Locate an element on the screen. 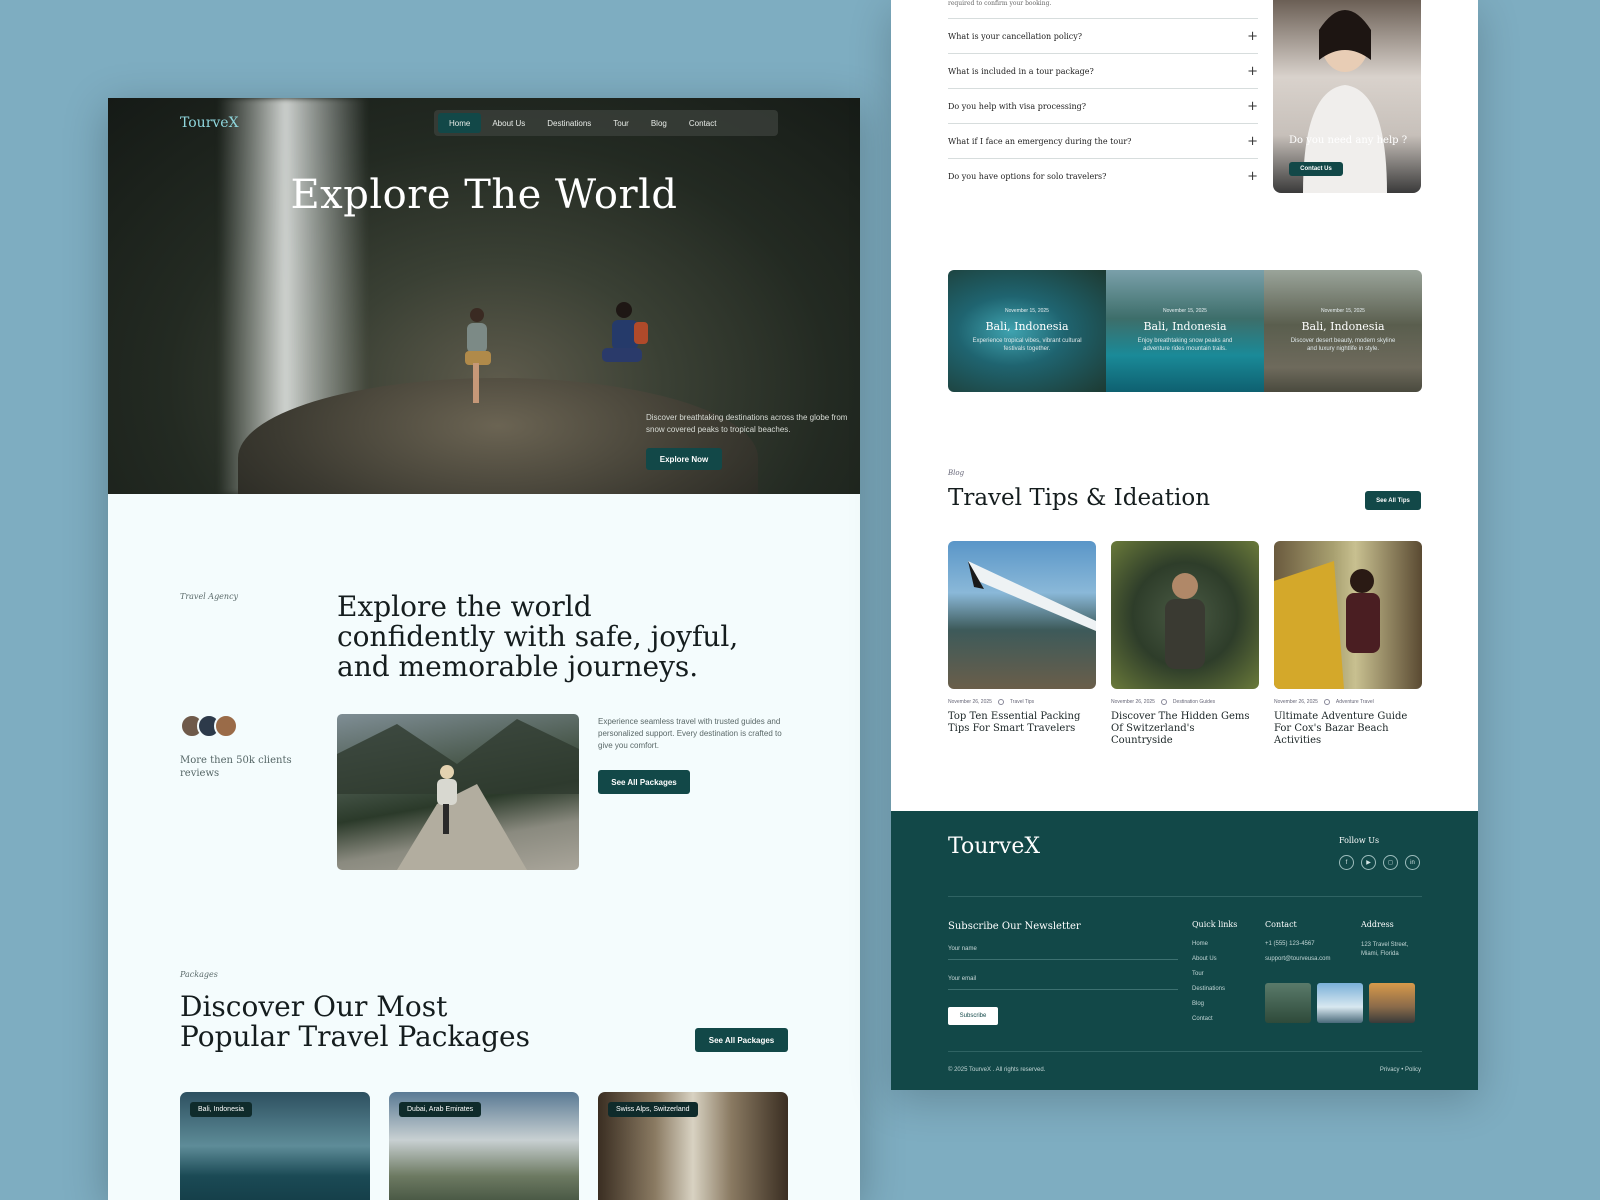 This screenshot has width=1600, height=1200. email-input: Your email is located at coordinates (1063, 983).